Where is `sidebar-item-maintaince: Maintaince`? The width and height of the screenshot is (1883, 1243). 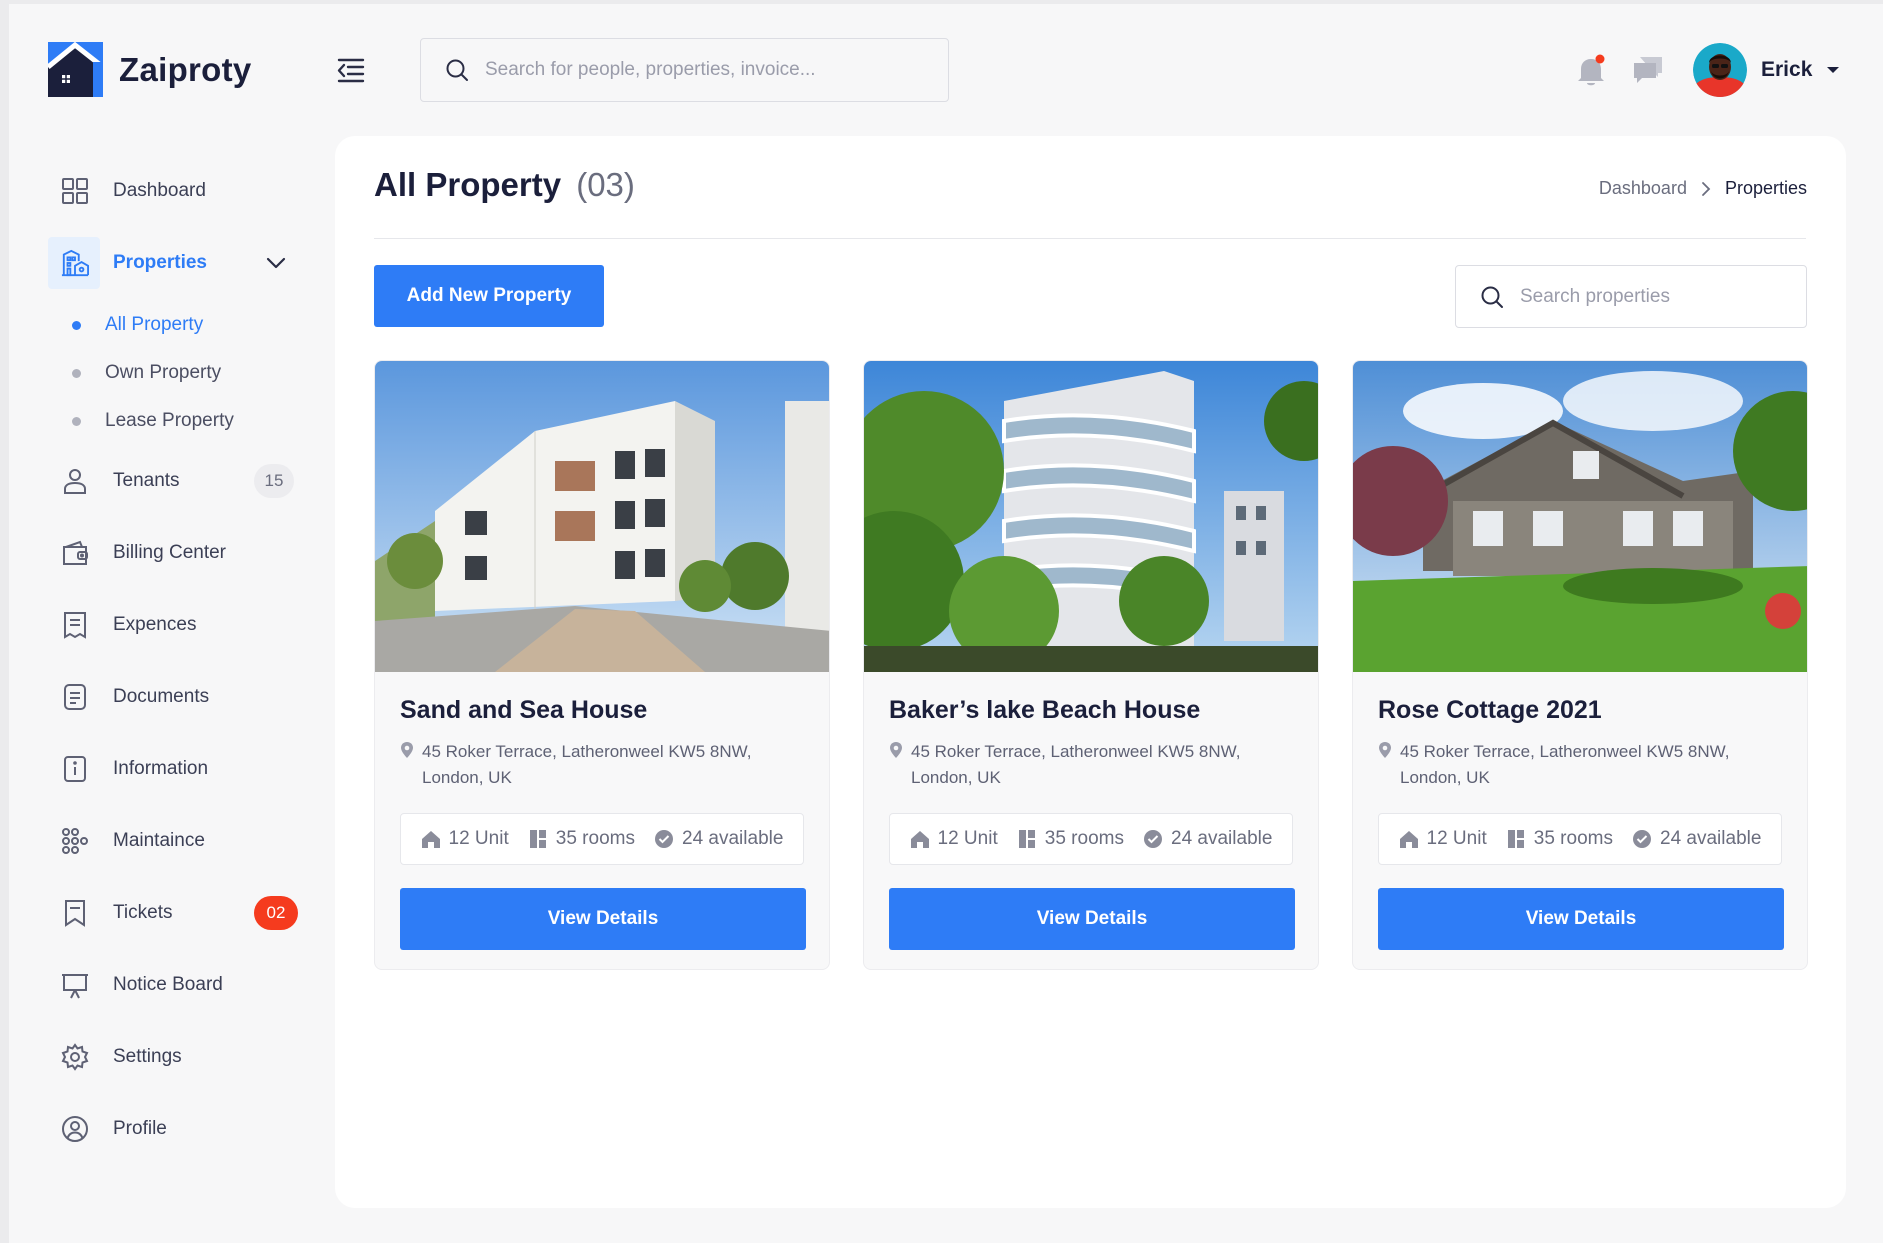
sidebar-item-maintaince: Maintaince is located at coordinates (174, 841).